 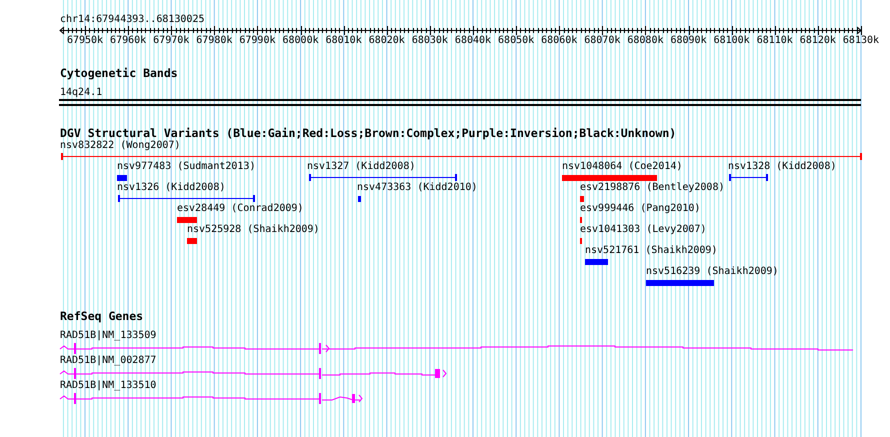 I want to click on band-label: 14q24.1, so click(x=81, y=93).